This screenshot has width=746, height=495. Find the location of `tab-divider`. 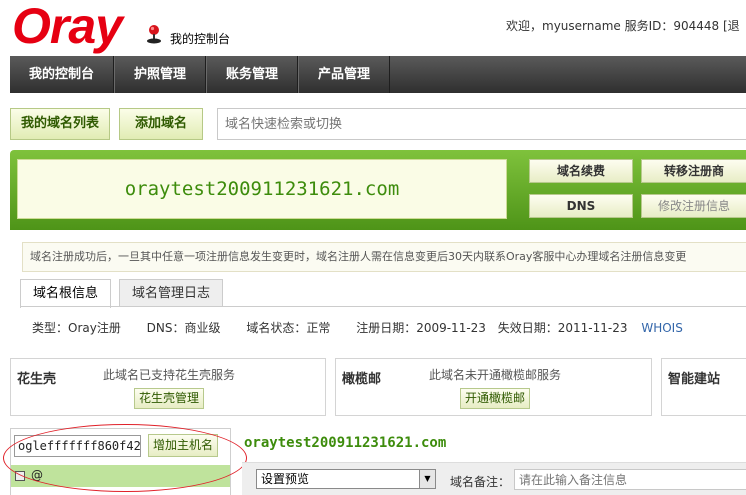

tab-divider is located at coordinates (383, 306).